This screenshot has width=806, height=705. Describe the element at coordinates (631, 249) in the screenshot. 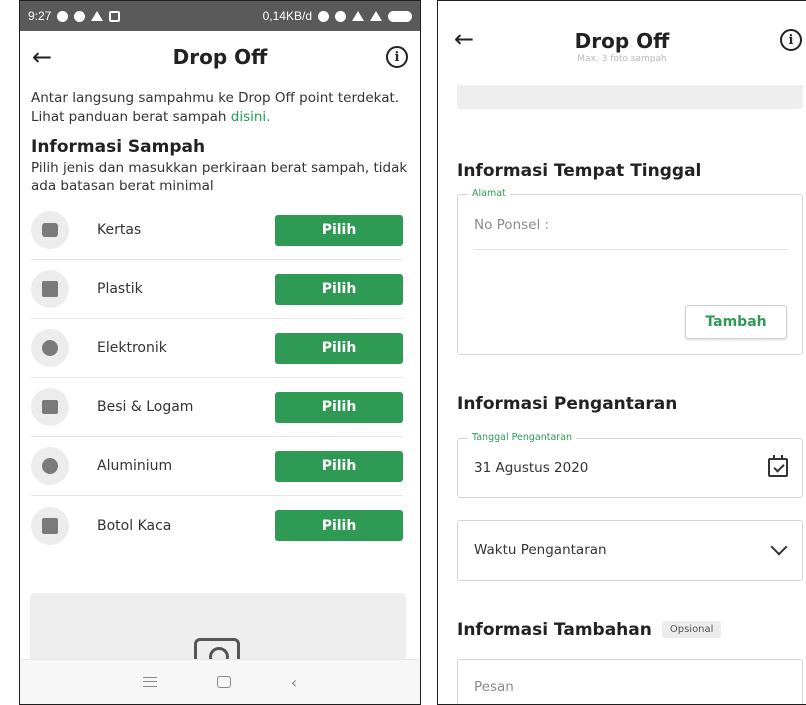

I see `divider` at that location.